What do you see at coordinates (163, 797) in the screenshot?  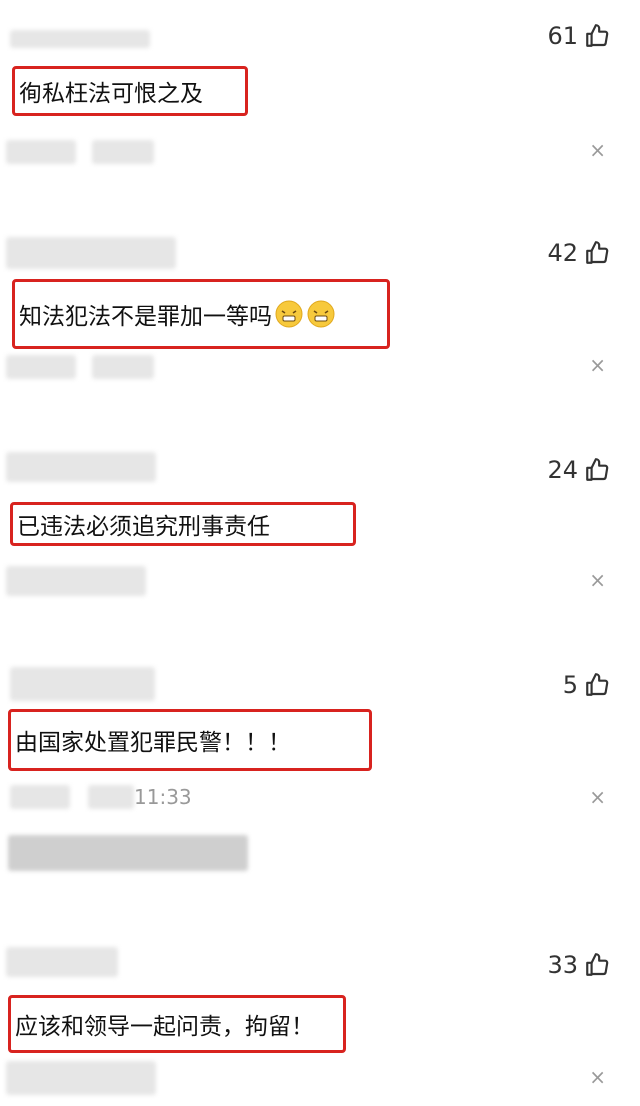 I see `comment-time: 11:33` at bounding box center [163, 797].